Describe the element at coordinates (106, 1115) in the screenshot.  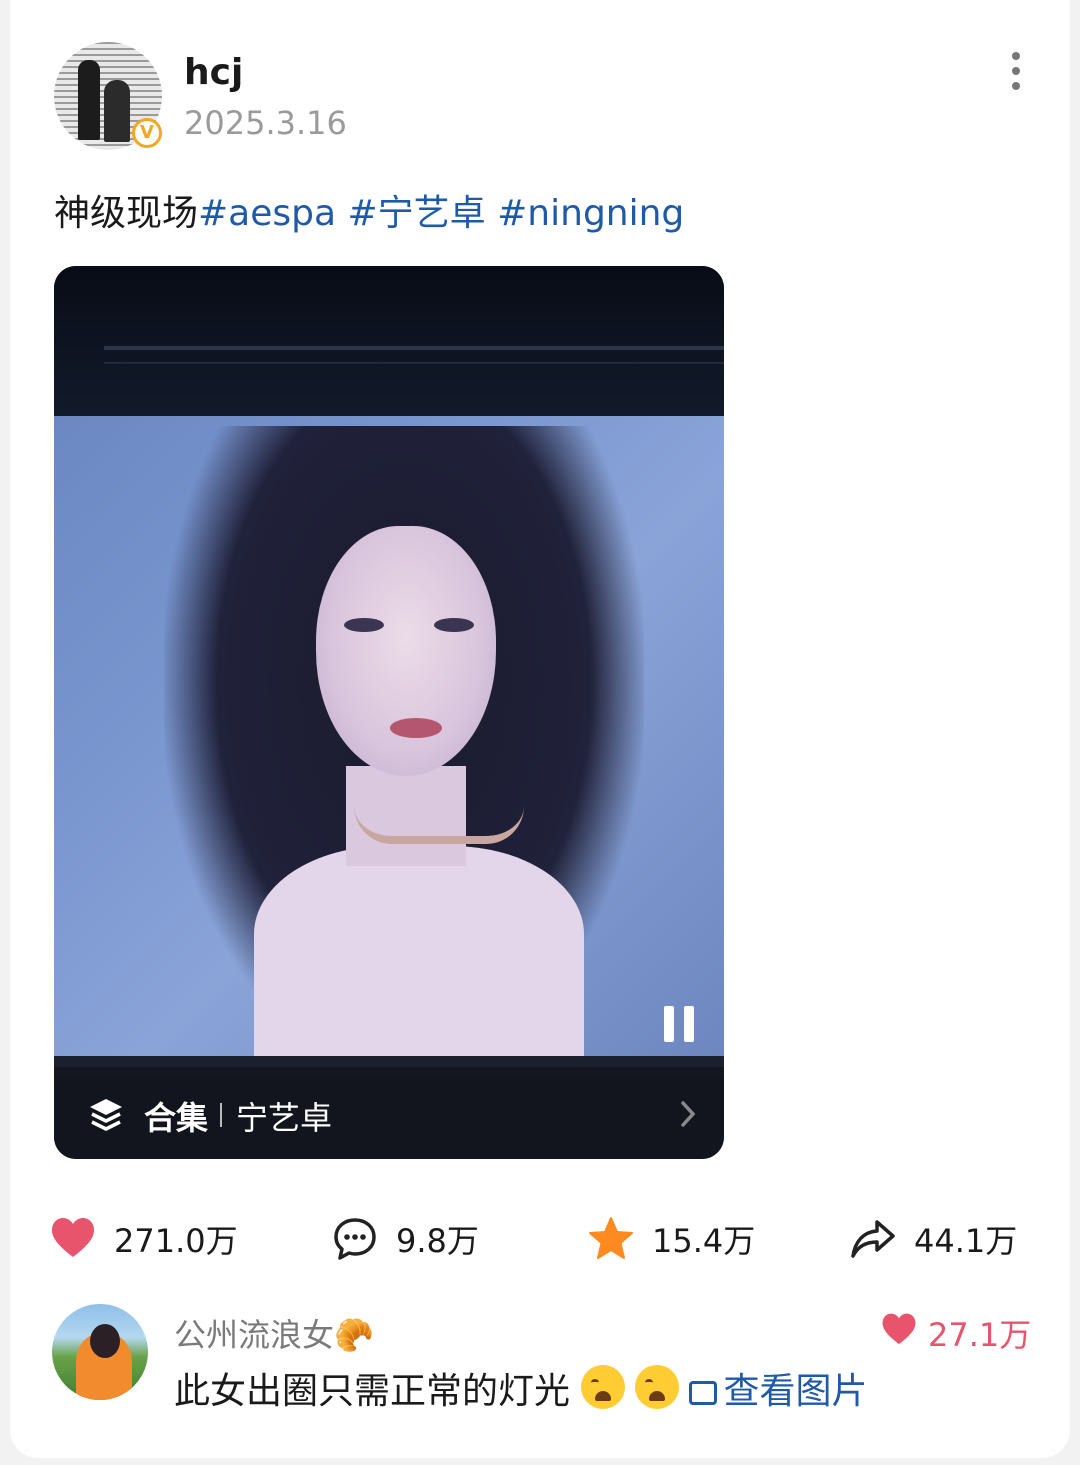
I see `layers-icon` at that location.